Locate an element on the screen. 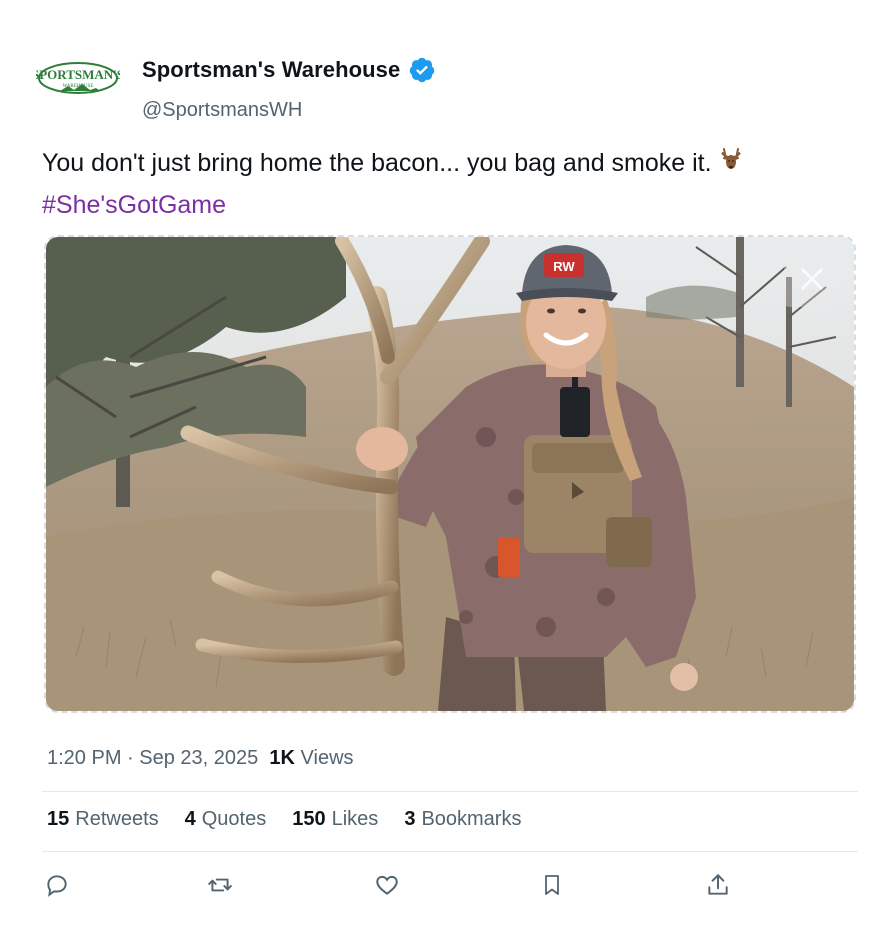  name-row: Sportsman's Warehouse is located at coordinates (289, 70).